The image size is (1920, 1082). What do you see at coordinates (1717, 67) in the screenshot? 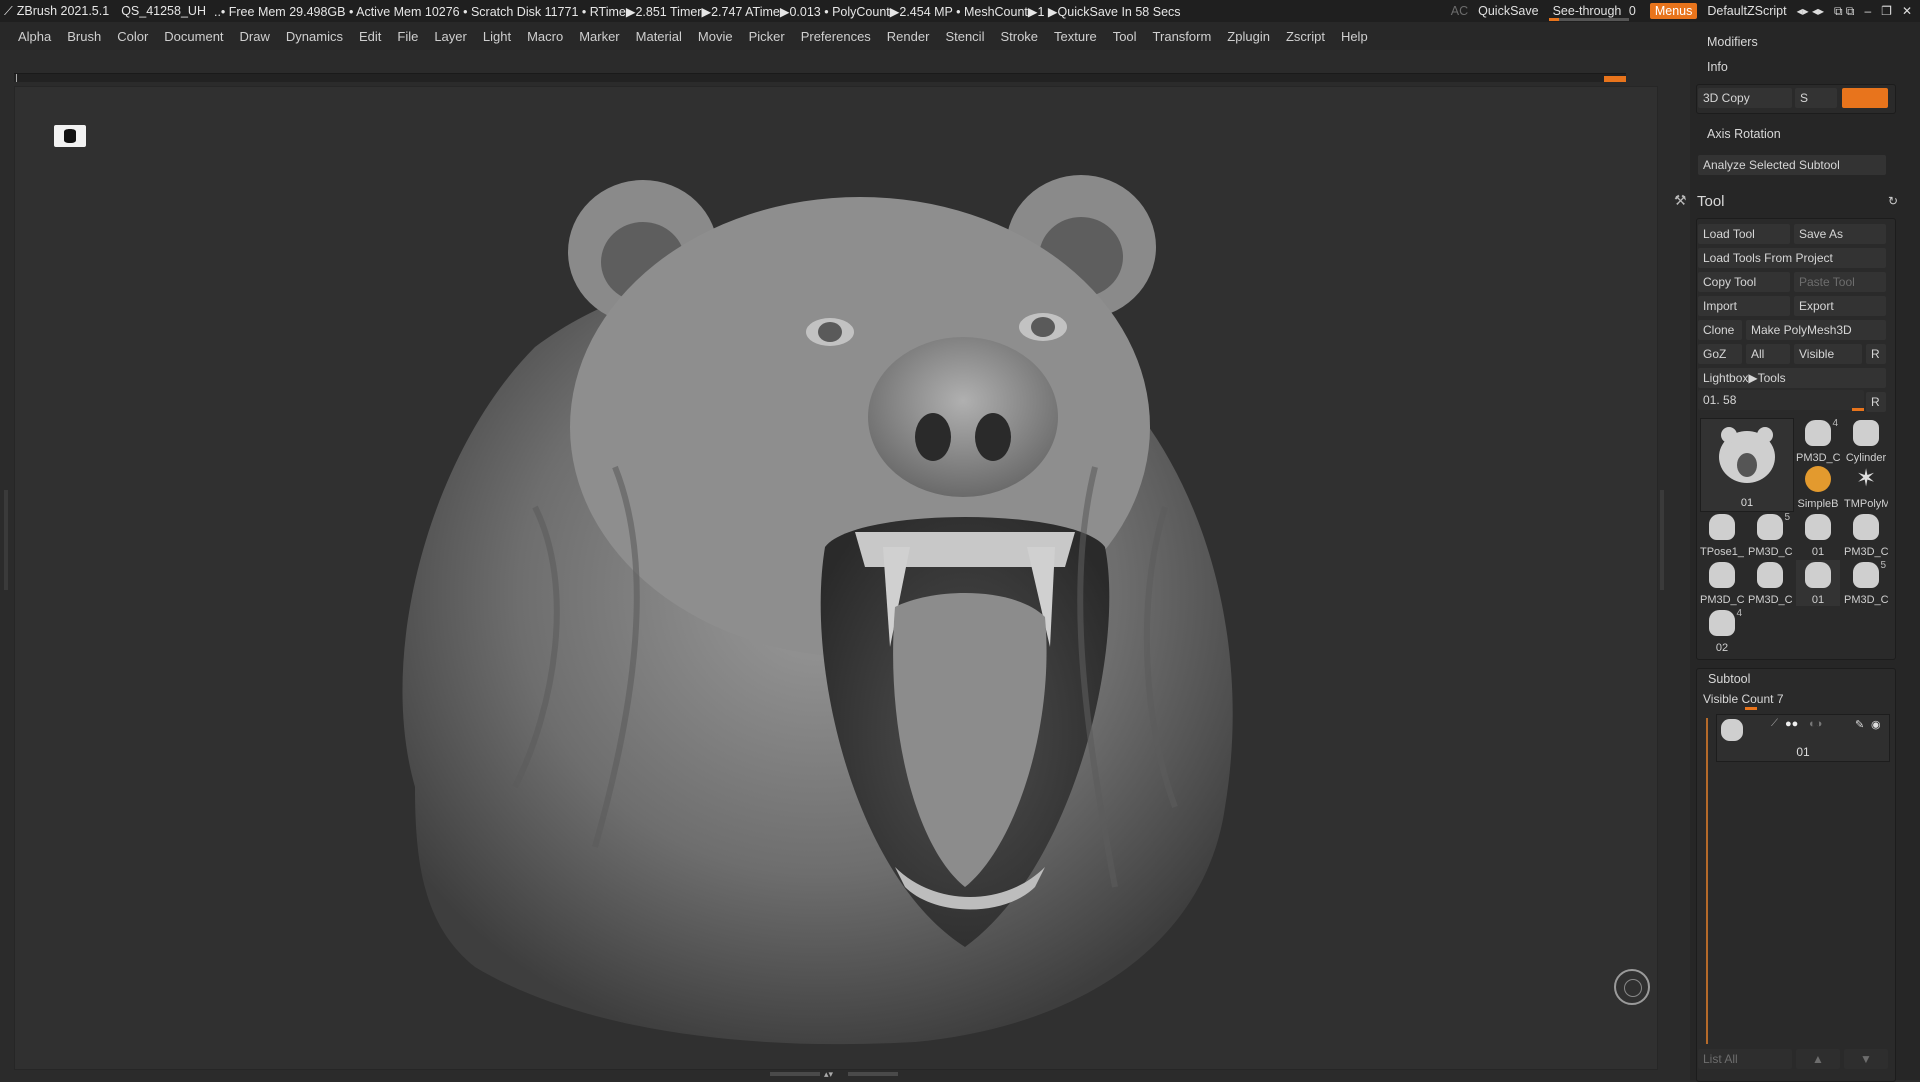
I see `info-header: Info` at bounding box center [1717, 67].